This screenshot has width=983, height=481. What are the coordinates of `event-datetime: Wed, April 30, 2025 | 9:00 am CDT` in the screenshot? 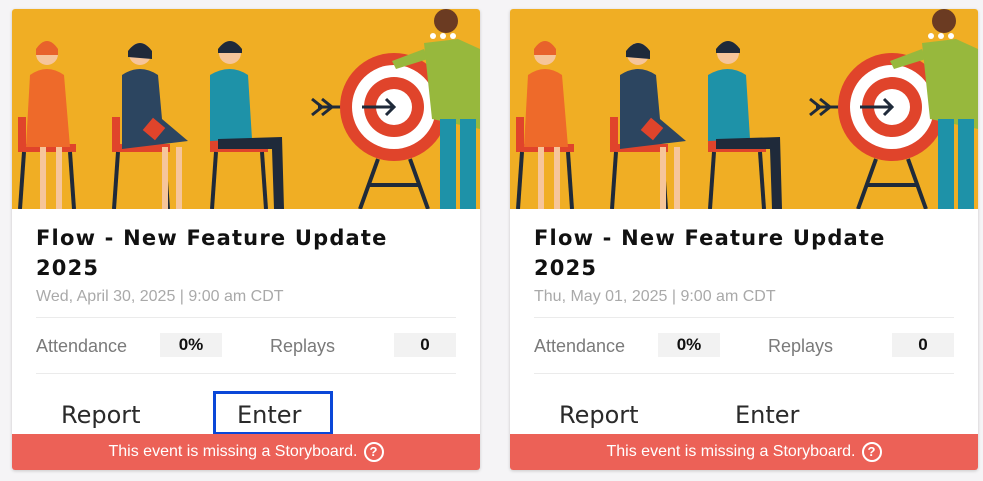 It's located at (160, 296).